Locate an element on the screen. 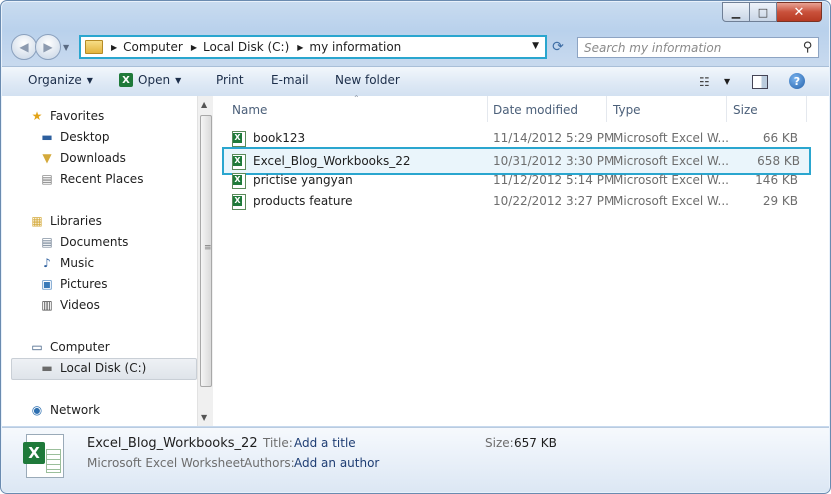 The width and height of the screenshot is (831, 494). nav-libraries: ▦ Libraries is located at coordinates (65, 221).